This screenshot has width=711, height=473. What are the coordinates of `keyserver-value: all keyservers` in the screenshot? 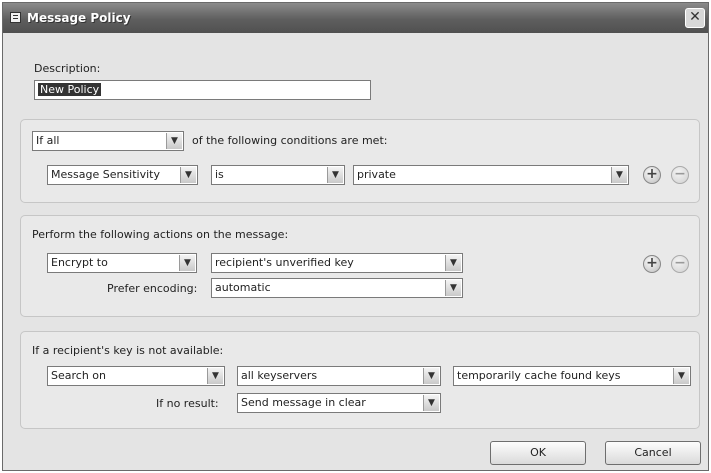 It's located at (279, 375).